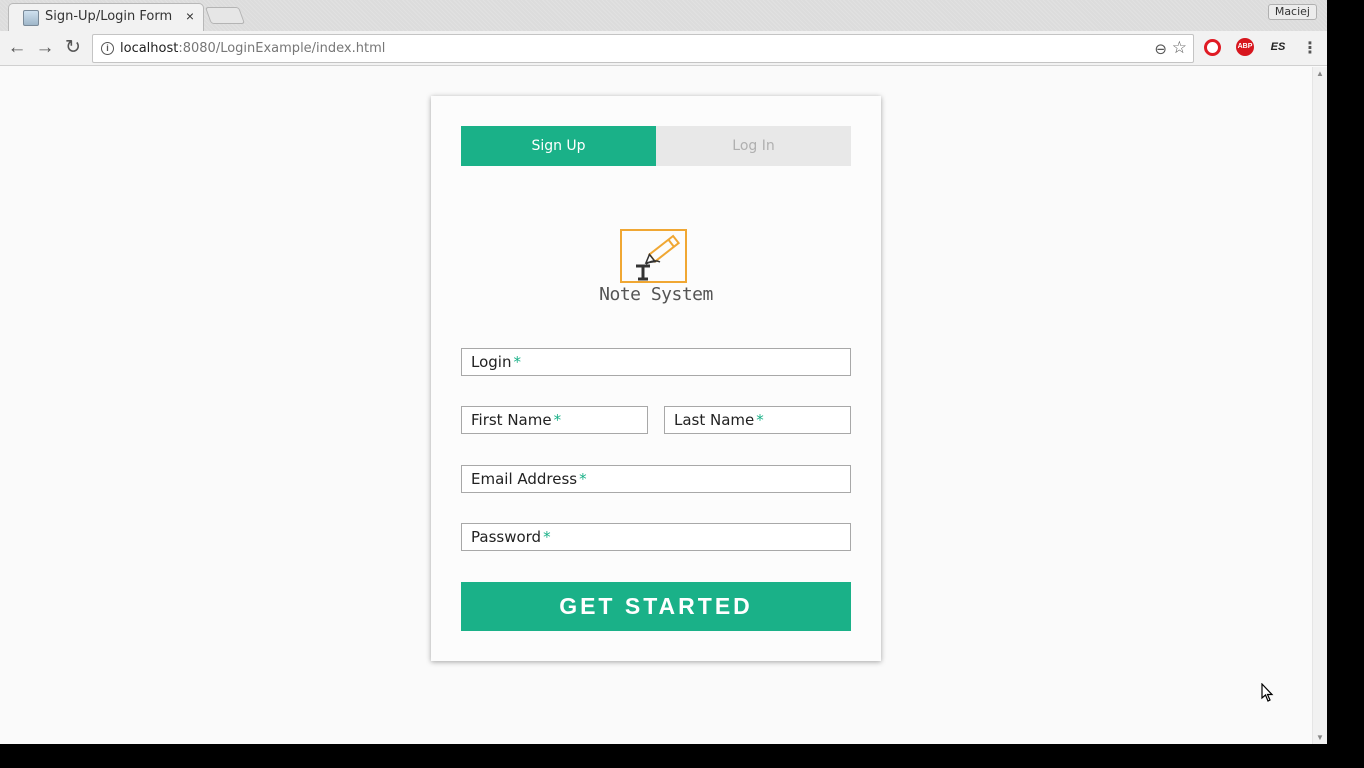 The image size is (1364, 768). Describe the element at coordinates (506, 537) in the screenshot. I see `password-label-text: Password` at that location.